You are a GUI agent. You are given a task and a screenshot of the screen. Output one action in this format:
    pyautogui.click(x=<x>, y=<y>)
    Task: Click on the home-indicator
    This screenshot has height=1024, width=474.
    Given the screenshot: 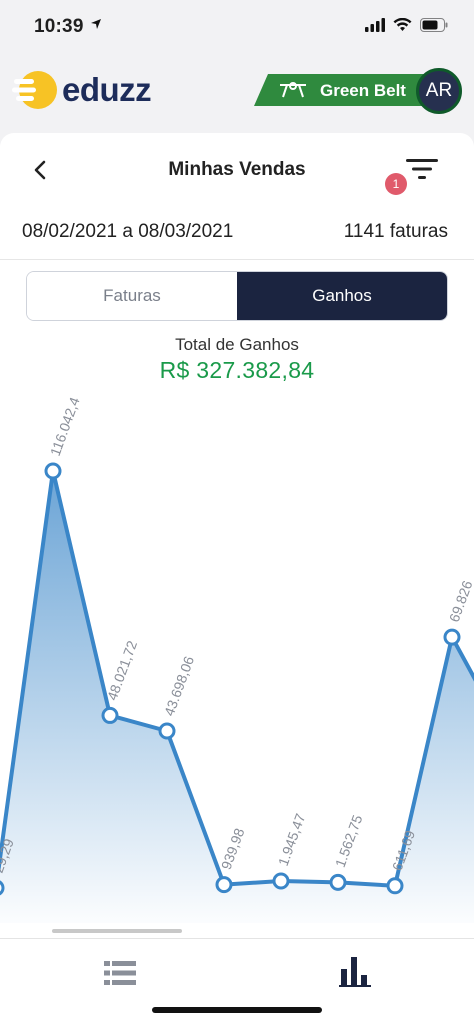 What is the action you would take?
    pyautogui.click(x=237, y=1010)
    